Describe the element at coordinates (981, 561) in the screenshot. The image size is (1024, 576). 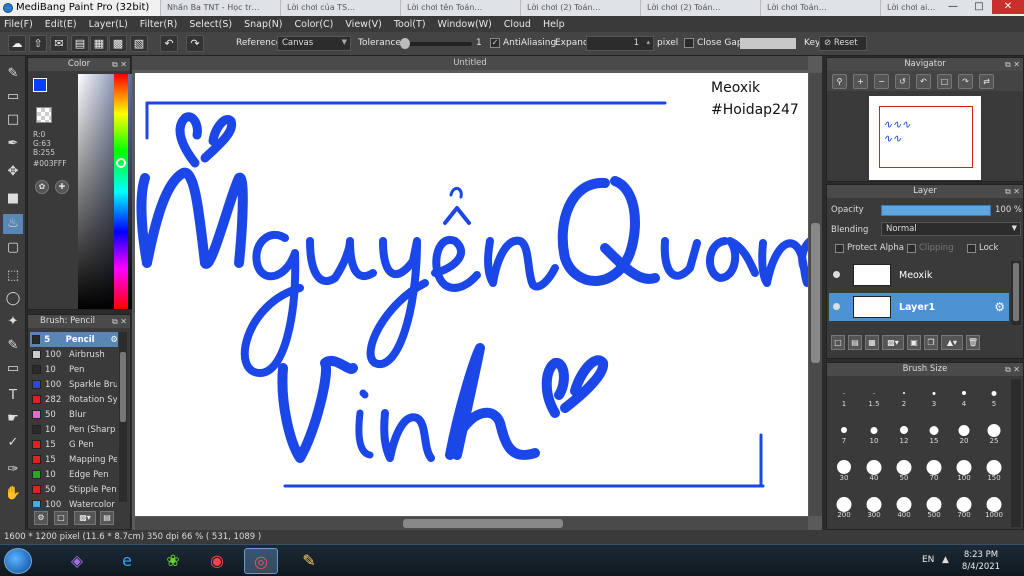
I see `clock: 8:23 PM 8/4/2021` at that location.